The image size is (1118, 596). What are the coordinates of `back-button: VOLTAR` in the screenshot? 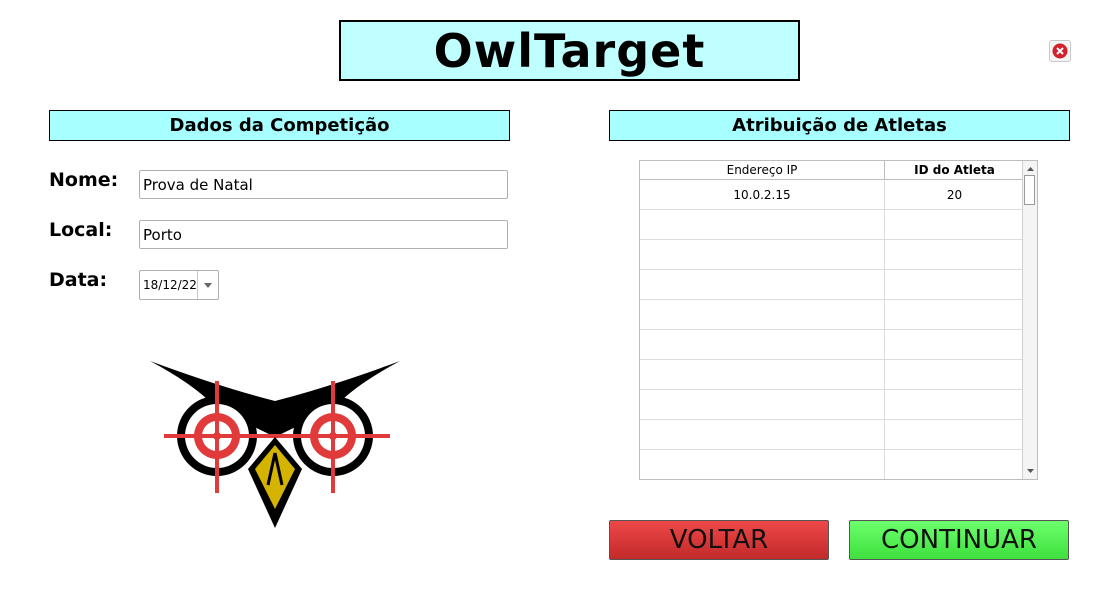 It's located at (719, 540).